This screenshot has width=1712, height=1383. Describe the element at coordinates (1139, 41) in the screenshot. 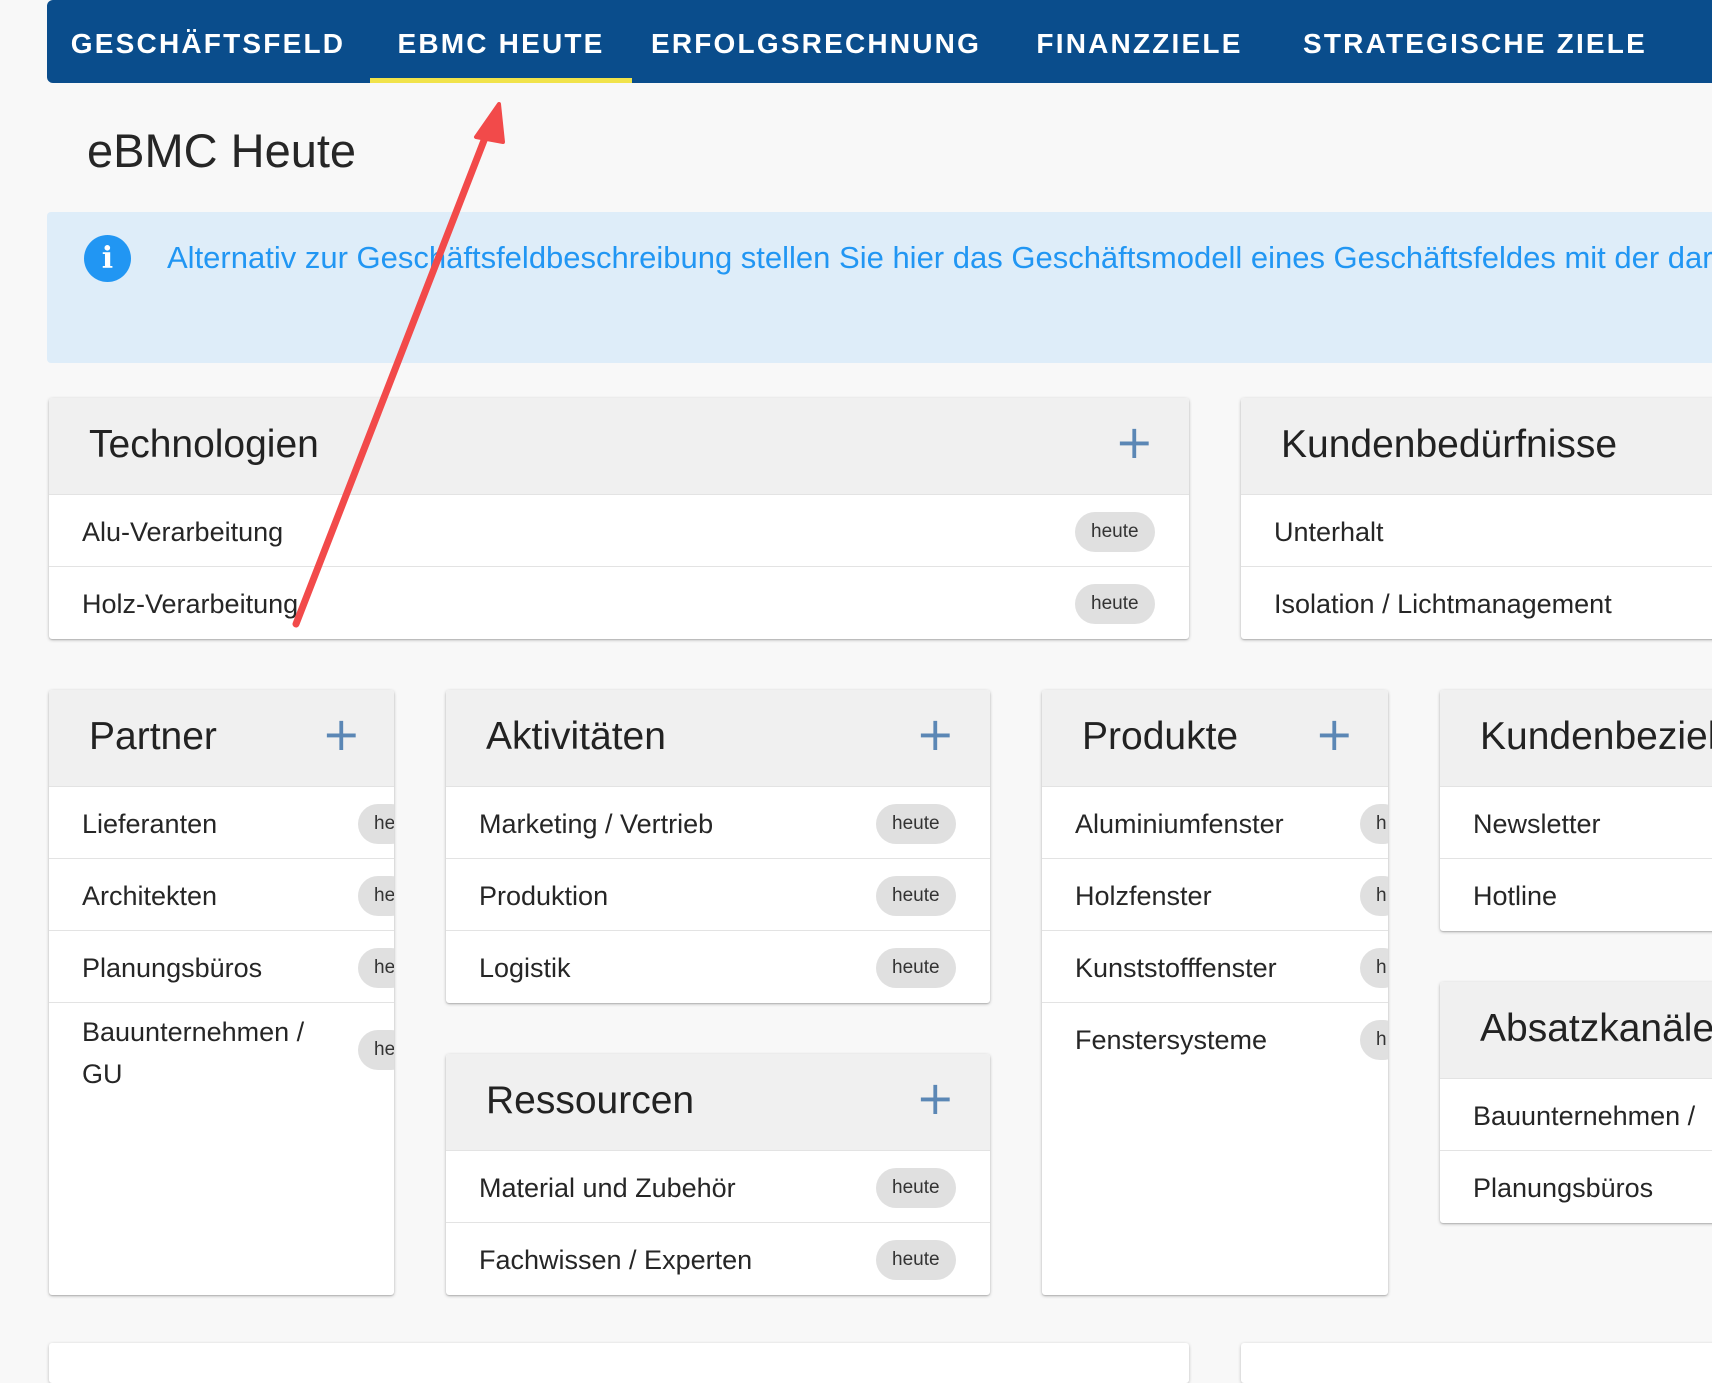

I see `tab-finanzziele: FINANZZIELE` at that location.